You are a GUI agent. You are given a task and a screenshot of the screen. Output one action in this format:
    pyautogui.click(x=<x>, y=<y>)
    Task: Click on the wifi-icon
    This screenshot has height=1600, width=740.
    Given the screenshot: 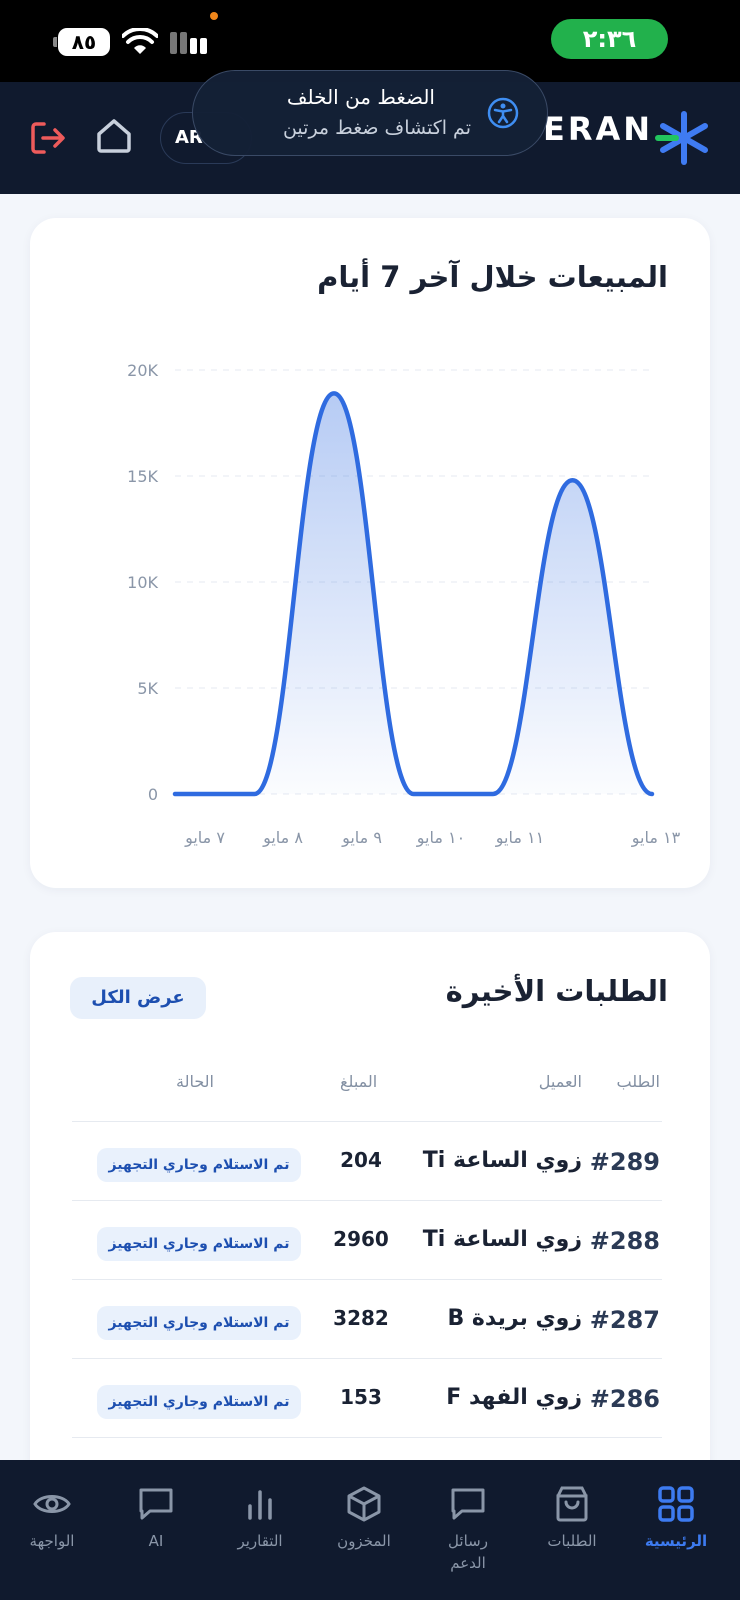 What is the action you would take?
    pyautogui.click(x=140, y=41)
    